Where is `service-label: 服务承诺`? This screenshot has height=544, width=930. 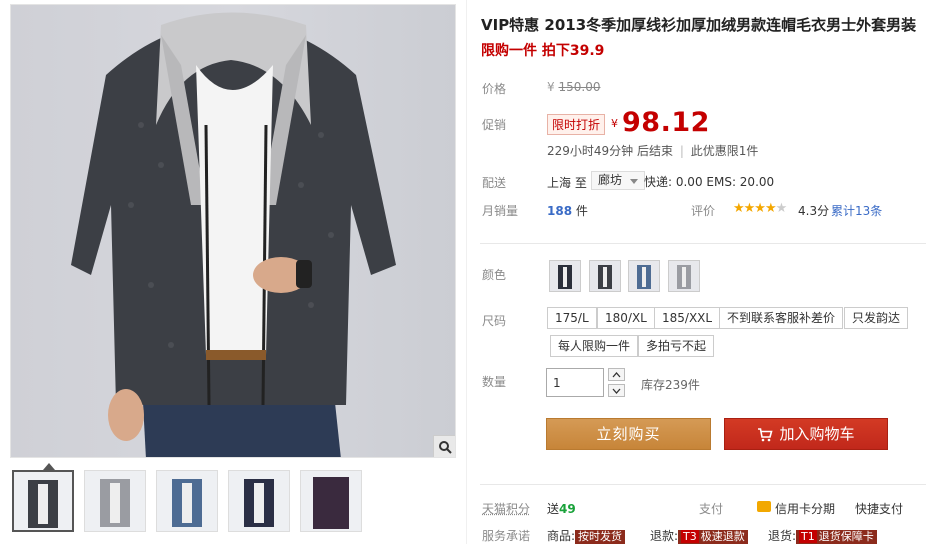
service-label: 服务承诺 is located at coordinates (506, 536).